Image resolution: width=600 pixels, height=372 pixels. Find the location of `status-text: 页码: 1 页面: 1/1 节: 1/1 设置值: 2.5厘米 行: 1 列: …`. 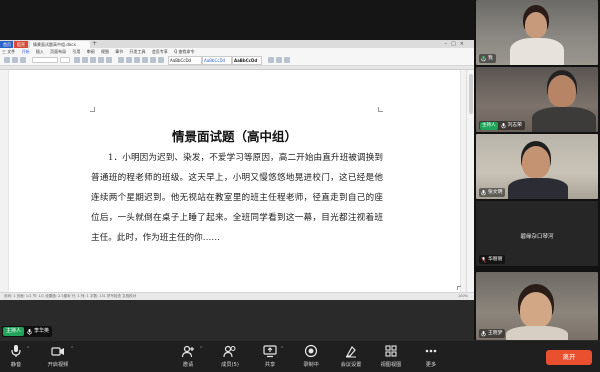

status-text: 页码: 1 页面: 1/1 节: 1/1 设置值: 2.5厘米 行: 1 列: … is located at coordinates (70, 296).